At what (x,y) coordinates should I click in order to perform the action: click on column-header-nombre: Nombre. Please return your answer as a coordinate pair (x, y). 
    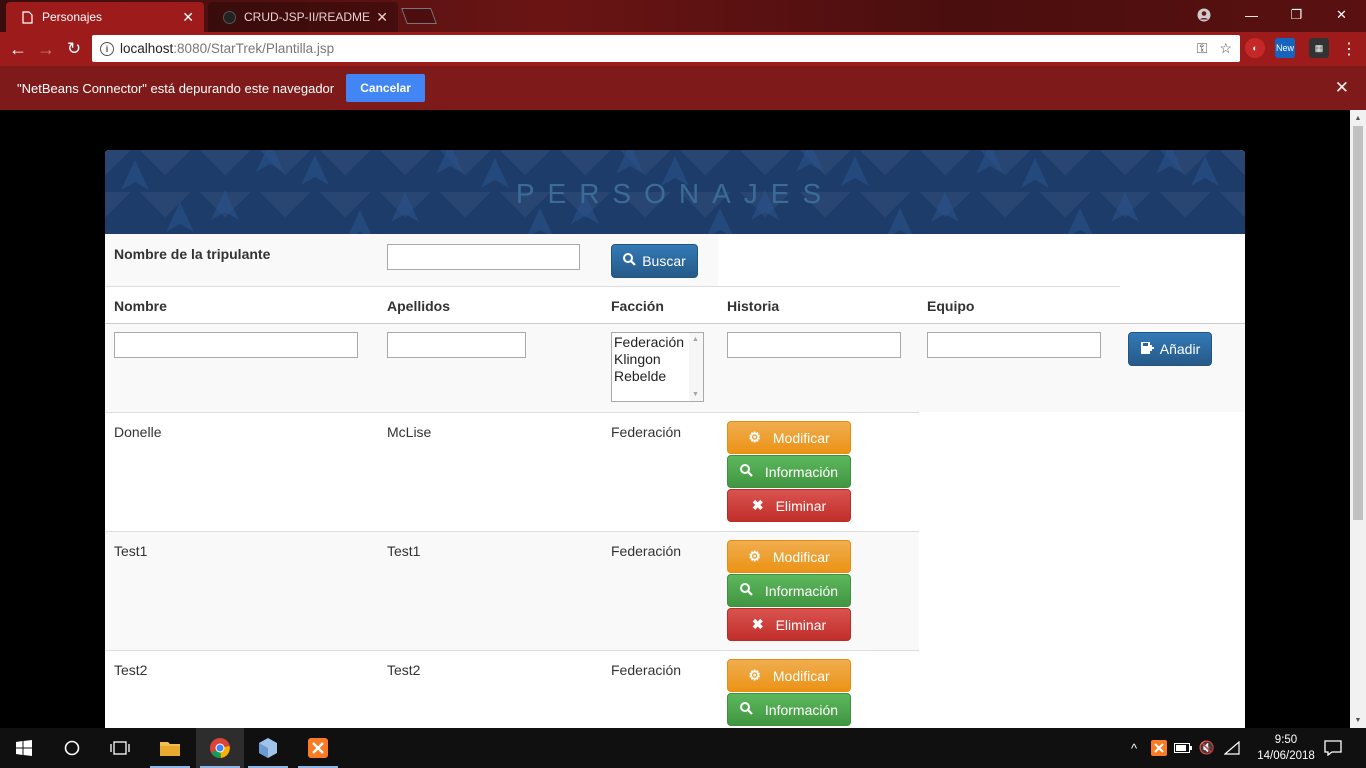
    Looking at the image, I should click on (140, 306).